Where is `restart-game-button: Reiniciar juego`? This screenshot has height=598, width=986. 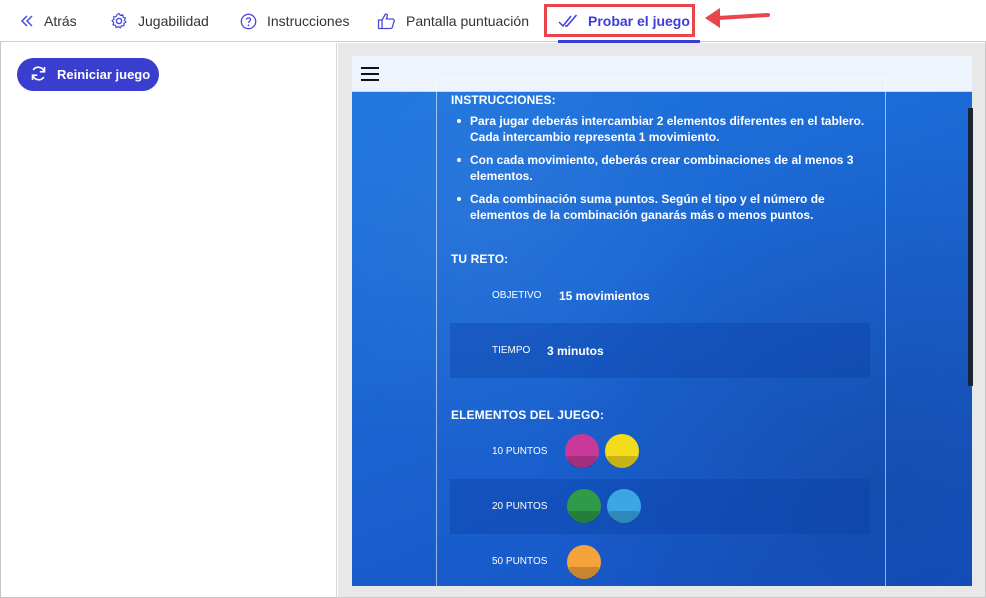
restart-game-button: Reiniciar juego is located at coordinates (88, 74).